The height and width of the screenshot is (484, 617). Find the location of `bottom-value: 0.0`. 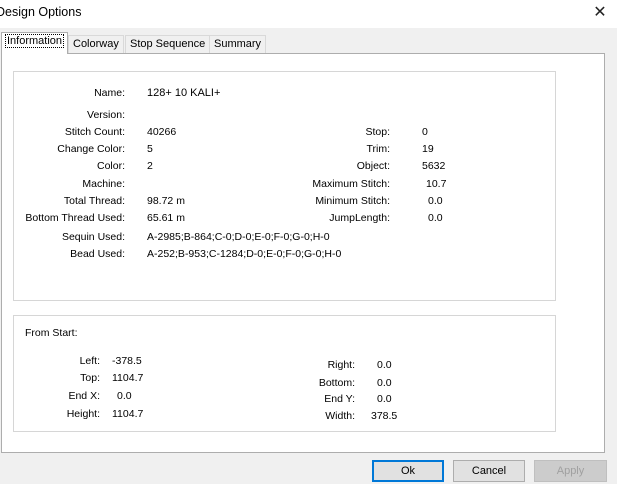

bottom-value: 0.0 is located at coordinates (384, 383).